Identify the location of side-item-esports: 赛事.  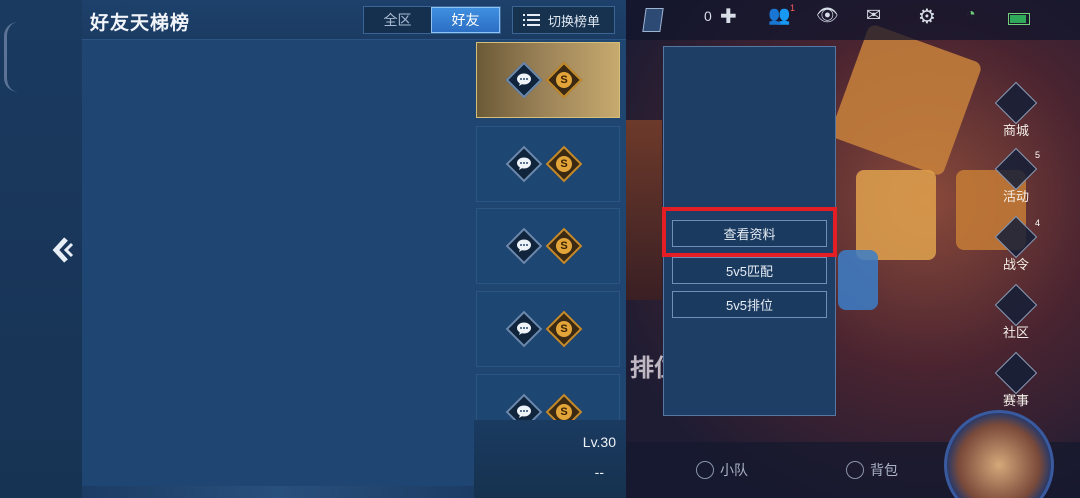
(1016, 380).